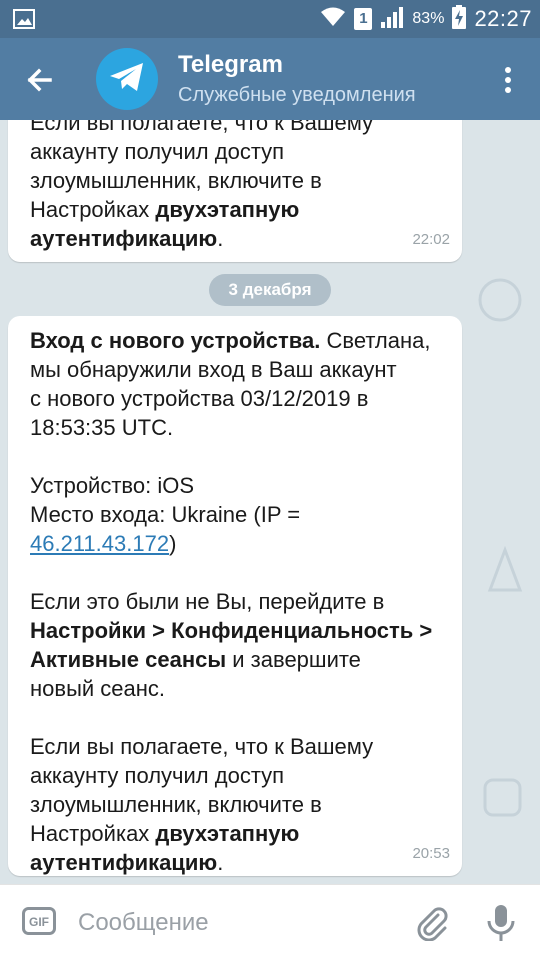  Describe the element at coordinates (24, 19) in the screenshot. I see `gallery-icon` at that location.